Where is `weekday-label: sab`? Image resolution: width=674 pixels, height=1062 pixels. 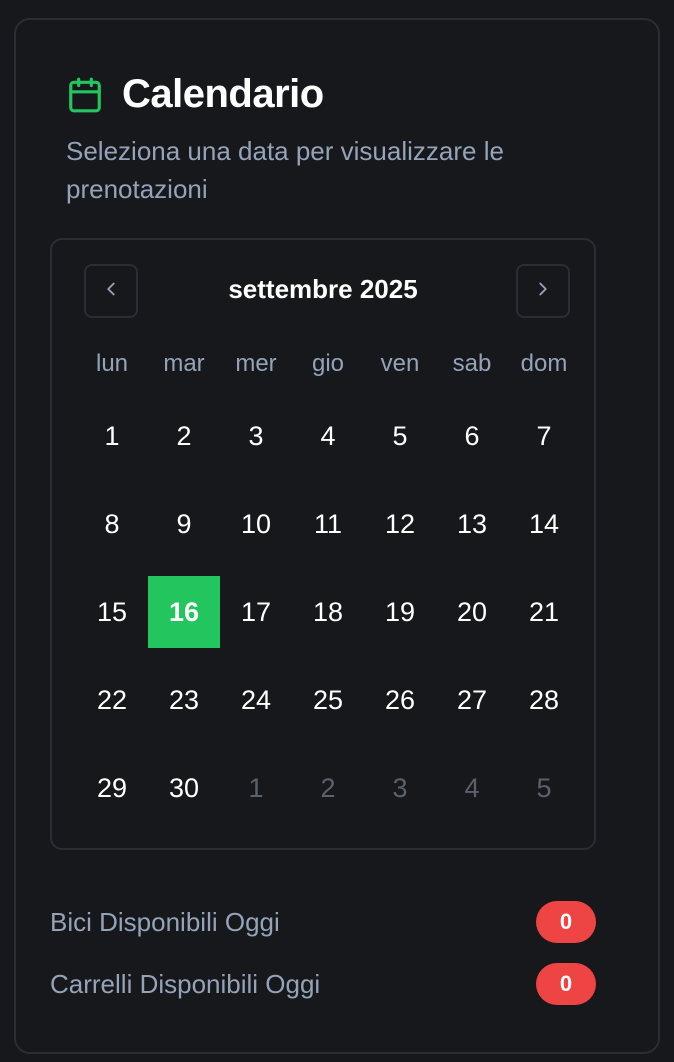
weekday-label: sab is located at coordinates (472, 363).